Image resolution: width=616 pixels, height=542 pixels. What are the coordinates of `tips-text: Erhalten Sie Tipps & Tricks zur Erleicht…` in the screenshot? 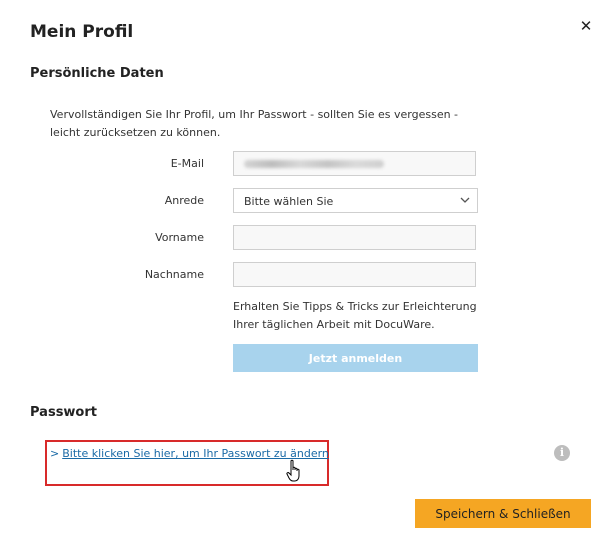 It's located at (355, 315).